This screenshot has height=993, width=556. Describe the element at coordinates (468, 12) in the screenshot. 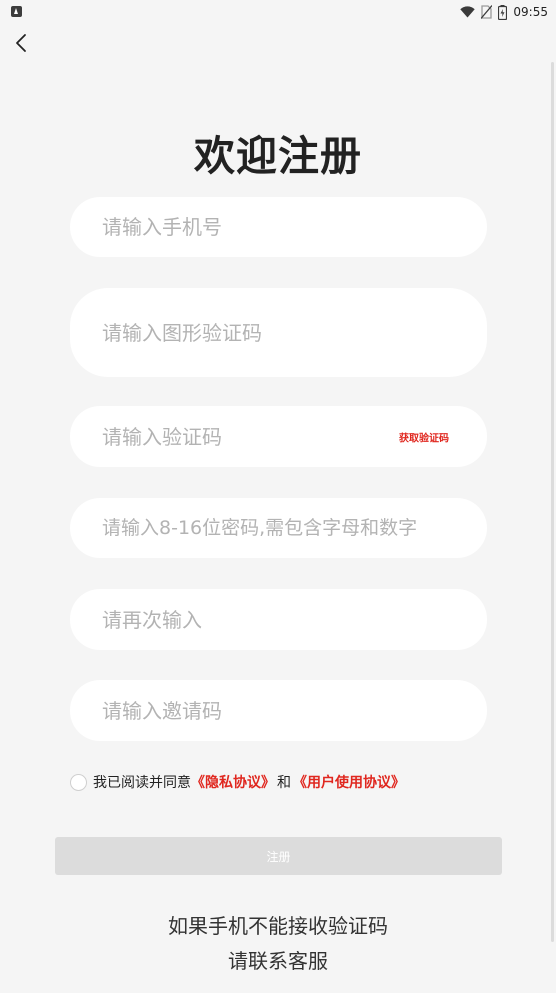

I see `wifi-icon` at that location.